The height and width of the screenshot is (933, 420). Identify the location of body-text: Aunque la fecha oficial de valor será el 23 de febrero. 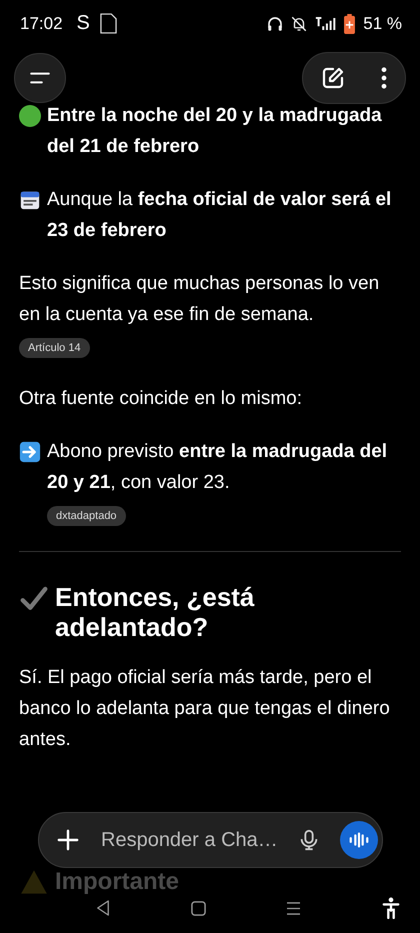
(219, 215).